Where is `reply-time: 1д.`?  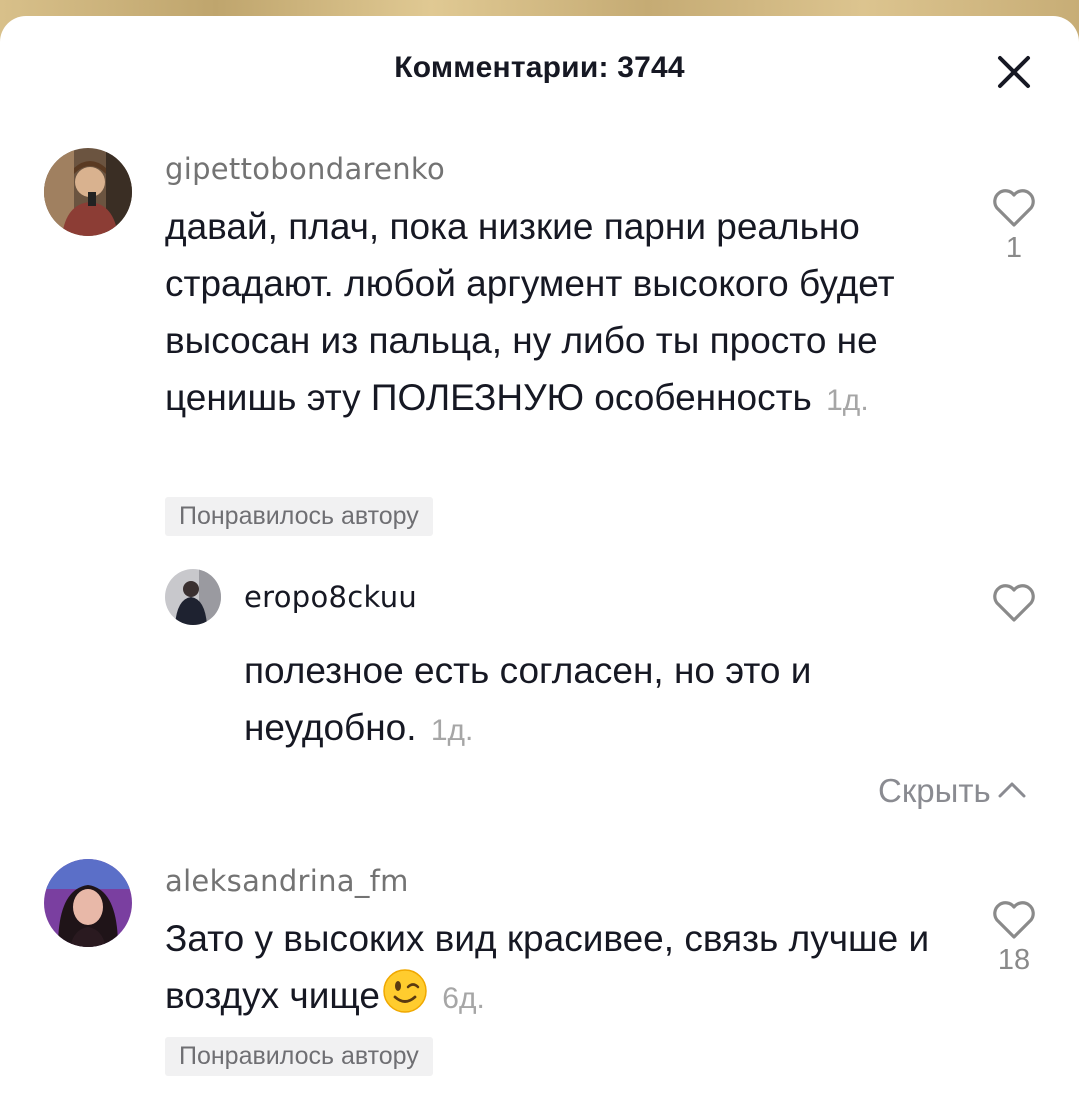
reply-time: 1д. is located at coordinates (452, 730).